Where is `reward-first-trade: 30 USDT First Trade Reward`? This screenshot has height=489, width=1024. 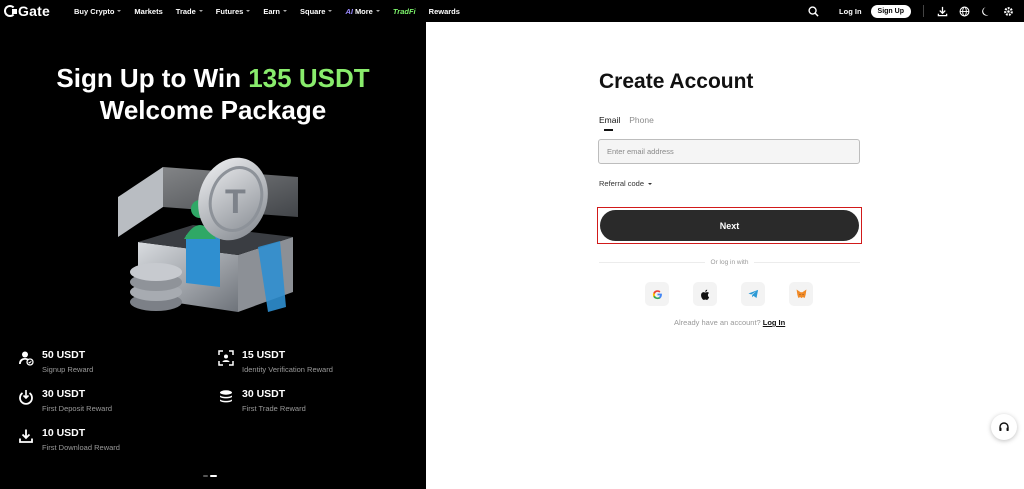
reward-first-trade: 30 USDT First Trade Reward is located at coordinates (262, 400).